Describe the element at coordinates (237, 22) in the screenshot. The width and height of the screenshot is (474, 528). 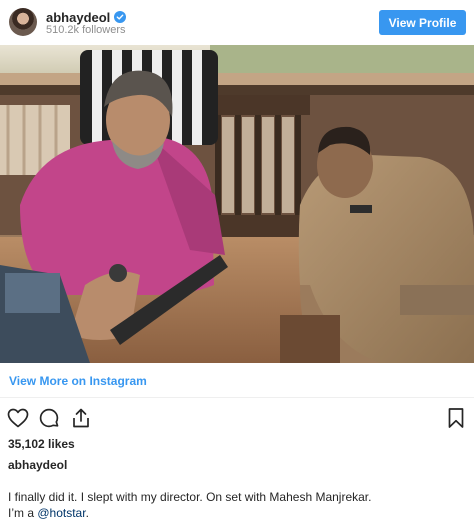
I see `post-header: abhaydeol 510.2k followers View Profile` at that location.